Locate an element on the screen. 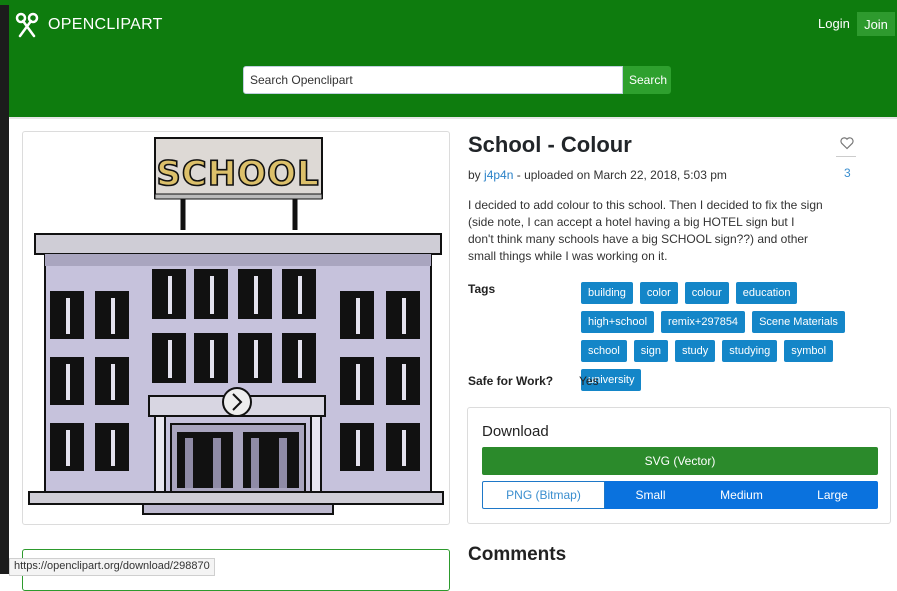  png-bitmap-label: PNG (Bitmap) is located at coordinates (543, 495).